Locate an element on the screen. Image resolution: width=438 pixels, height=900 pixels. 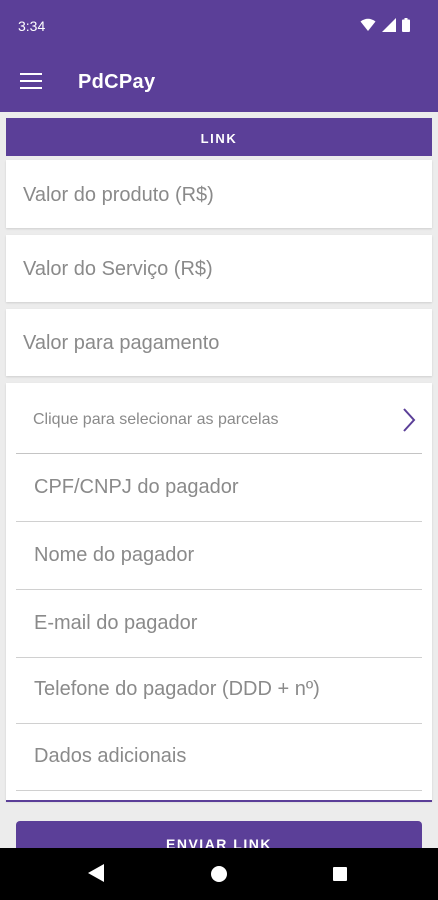
installments-selector: Clique para selecionar as parcelas is located at coordinates (219, 418).